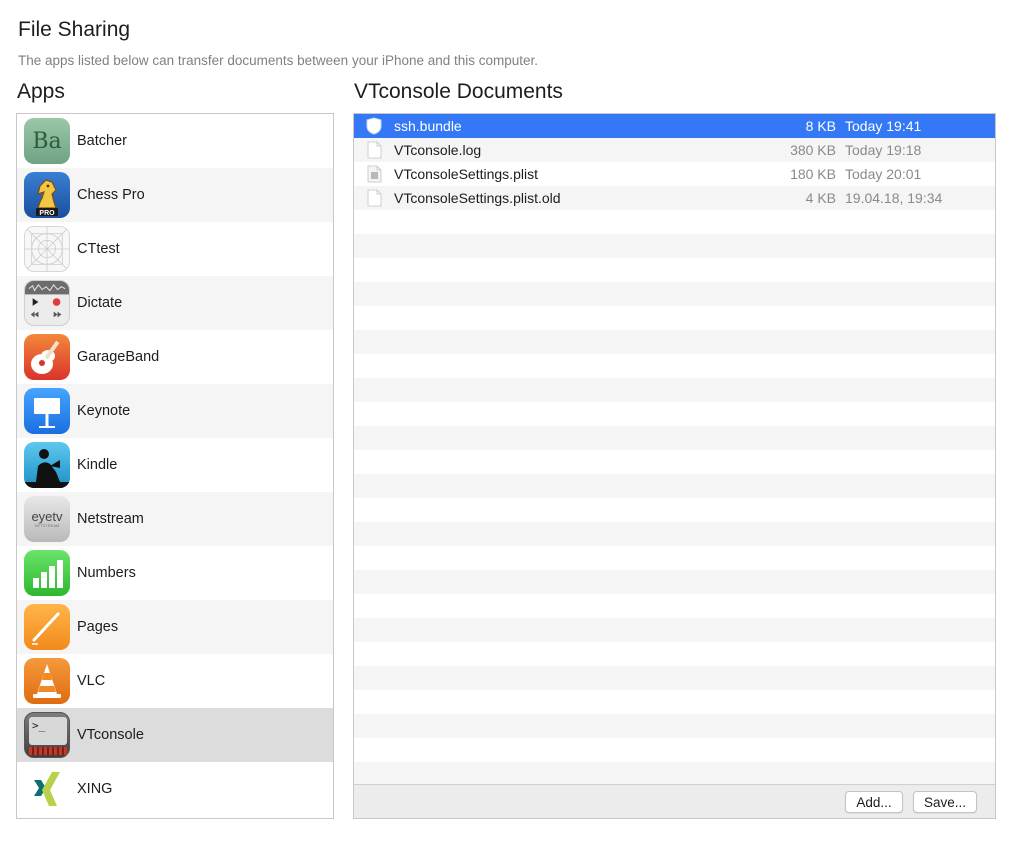  I want to click on file-name: ssh.bundle, so click(428, 126).